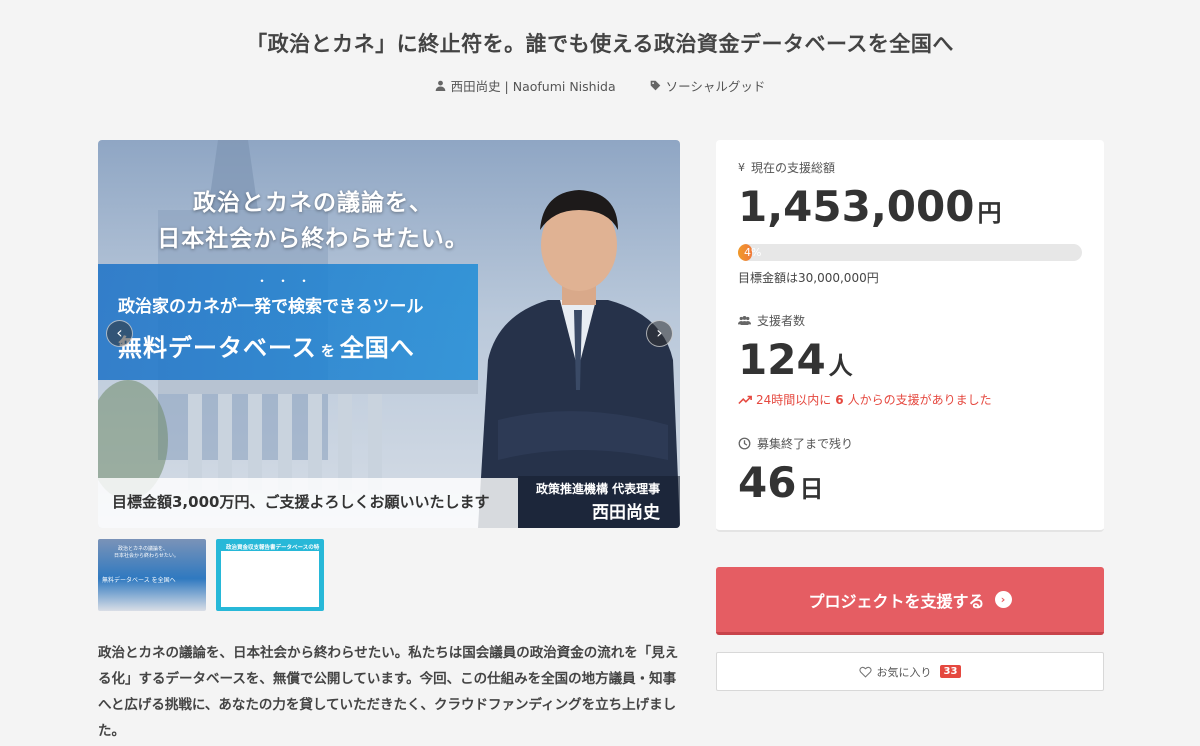  I want to click on thumb1-text-1: 政治とカネの議論を、, so click(143, 549).